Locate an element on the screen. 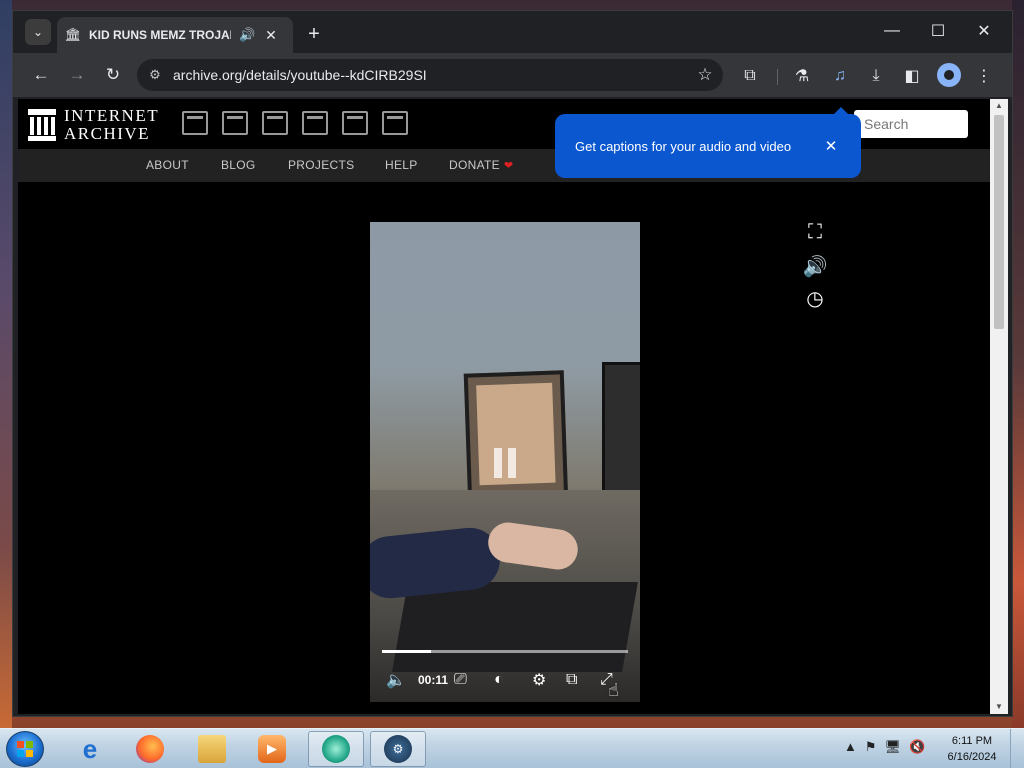 This screenshot has height=768, width=1024. bookmark-star-icon: ☆ is located at coordinates (705, 75).